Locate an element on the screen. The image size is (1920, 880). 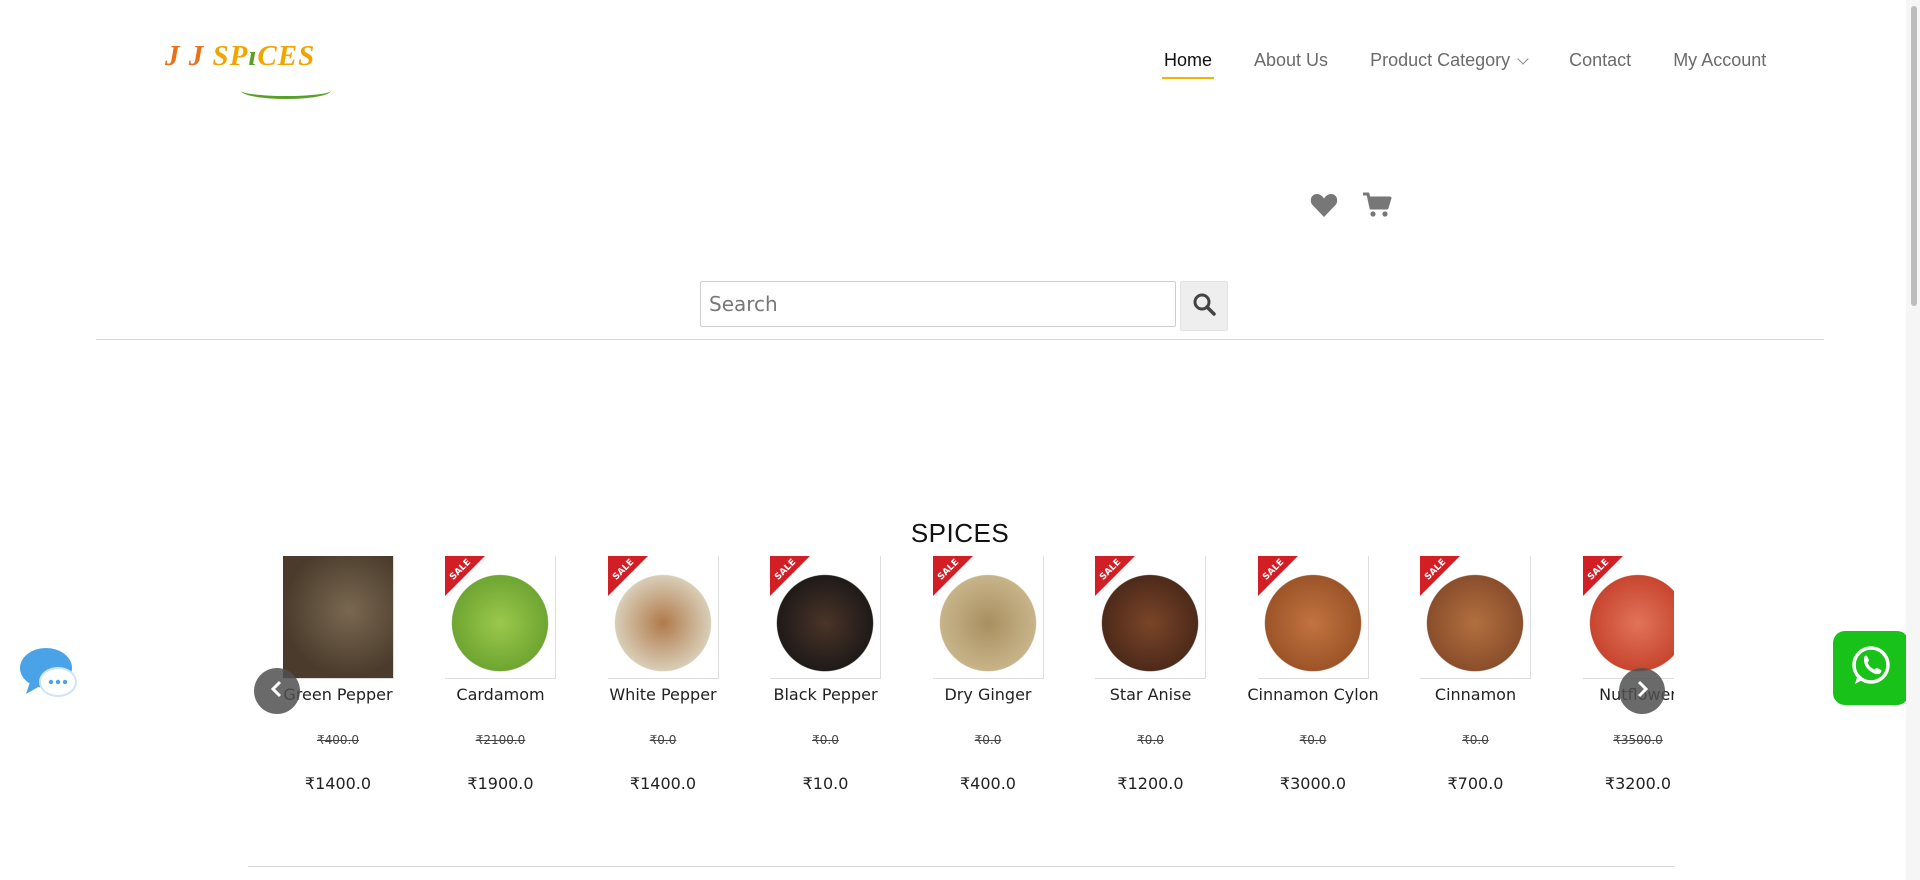
nav-about-us: About Us is located at coordinates (1291, 64).